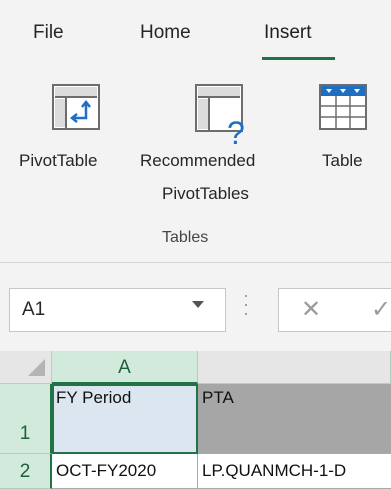  I want to click on cell-b1: PTA, so click(294, 419).